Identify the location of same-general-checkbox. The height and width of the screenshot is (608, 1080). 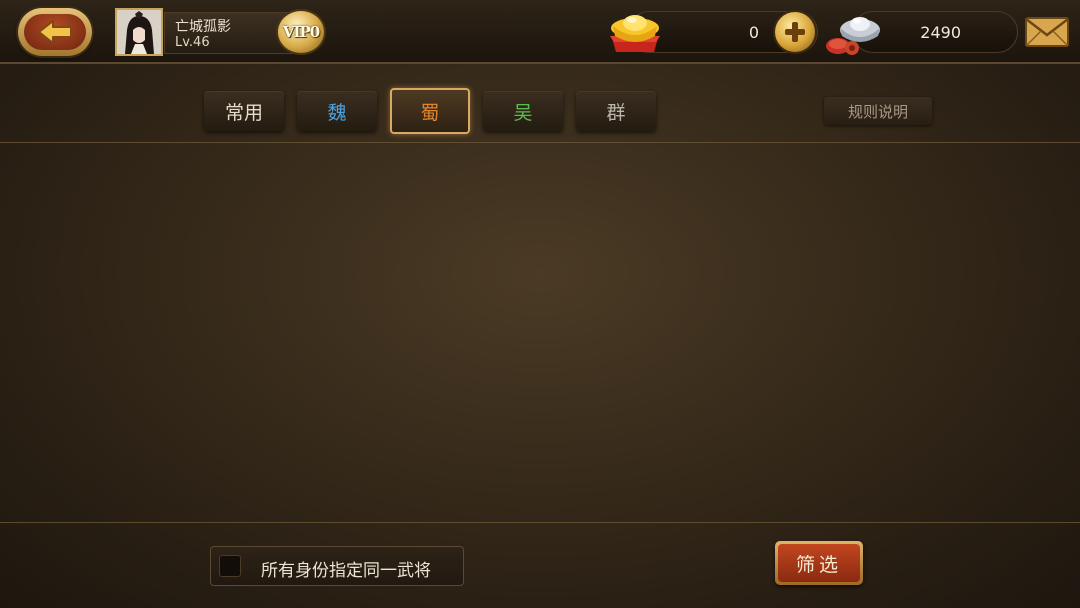
(230, 566).